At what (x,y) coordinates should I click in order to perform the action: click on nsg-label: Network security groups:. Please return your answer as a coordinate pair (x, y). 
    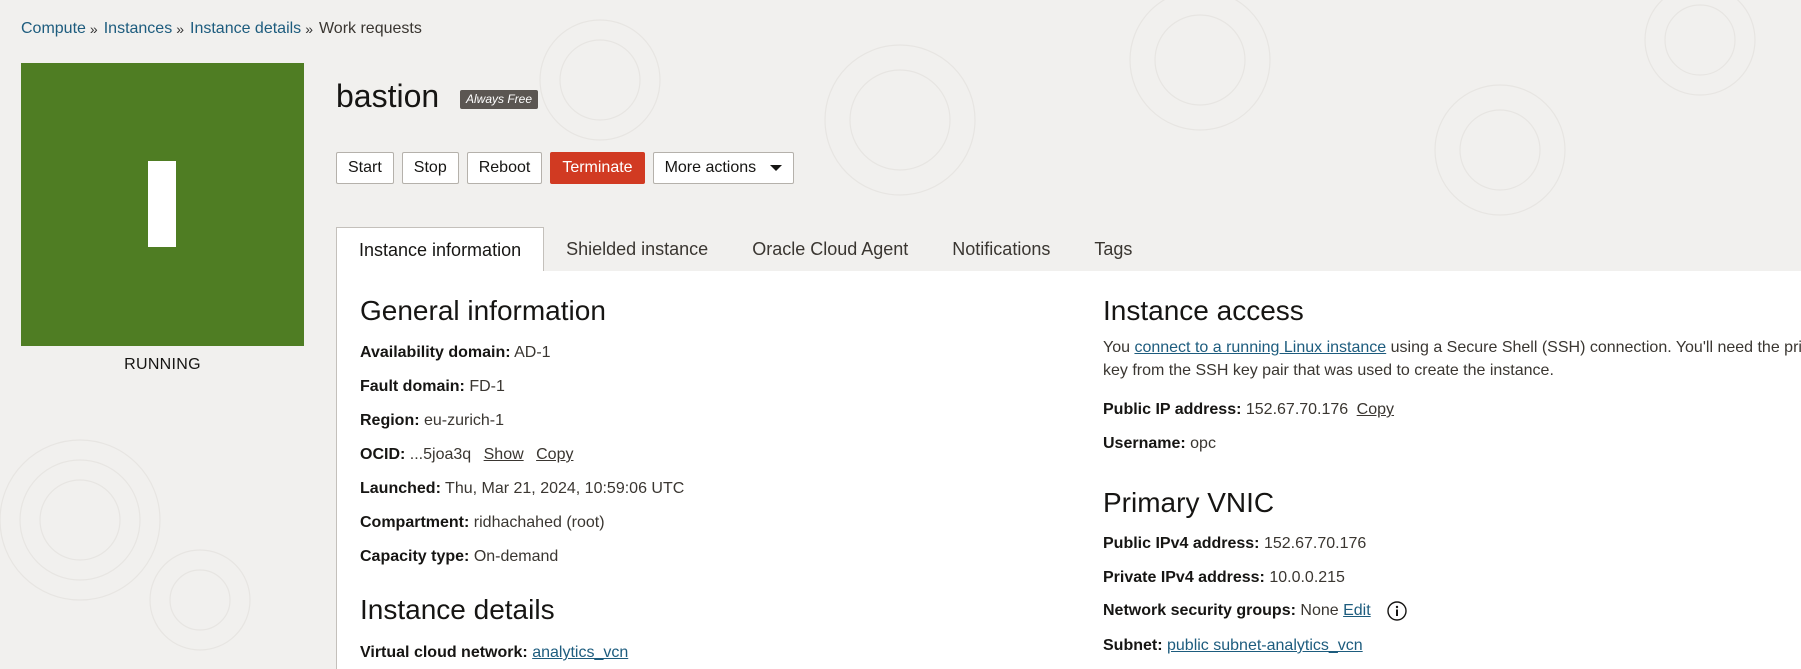
    Looking at the image, I should click on (1199, 611).